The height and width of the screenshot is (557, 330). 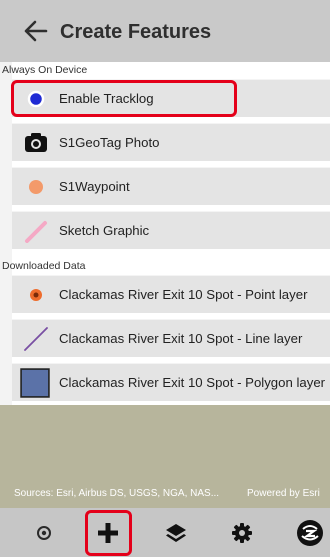 What do you see at coordinates (171, 186) in the screenshot?
I see `list-item-s1waypoint: S1Waypoint` at bounding box center [171, 186].